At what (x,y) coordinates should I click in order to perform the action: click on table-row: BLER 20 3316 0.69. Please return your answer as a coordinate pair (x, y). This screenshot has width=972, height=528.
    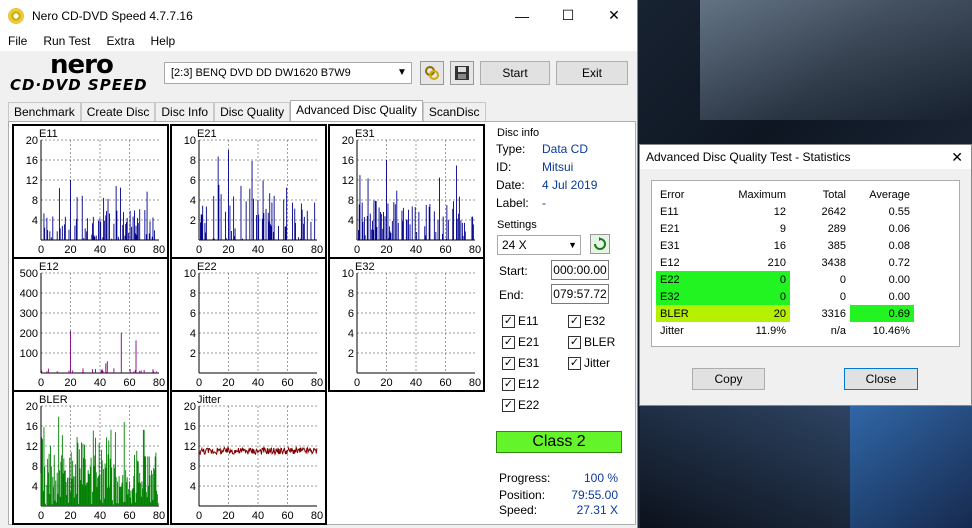
    Looking at the image, I should click on (785, 313).